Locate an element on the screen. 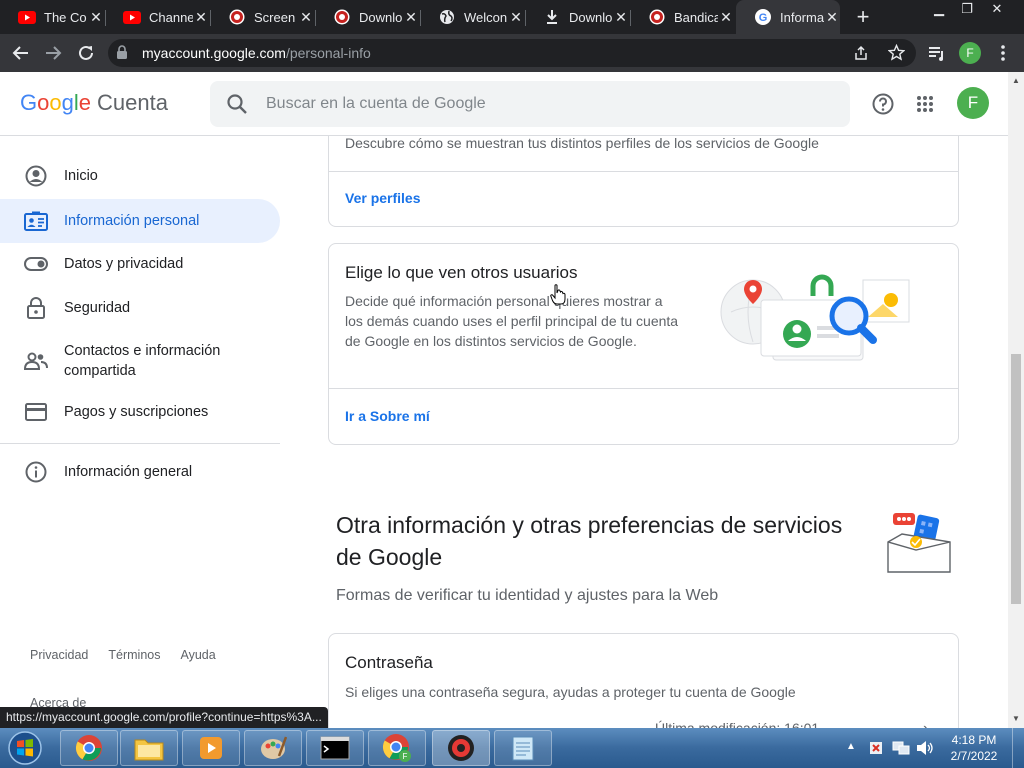 This screenshot has height=768, width=1024. hand-cursor-icon is located at coordinates (558, 297).